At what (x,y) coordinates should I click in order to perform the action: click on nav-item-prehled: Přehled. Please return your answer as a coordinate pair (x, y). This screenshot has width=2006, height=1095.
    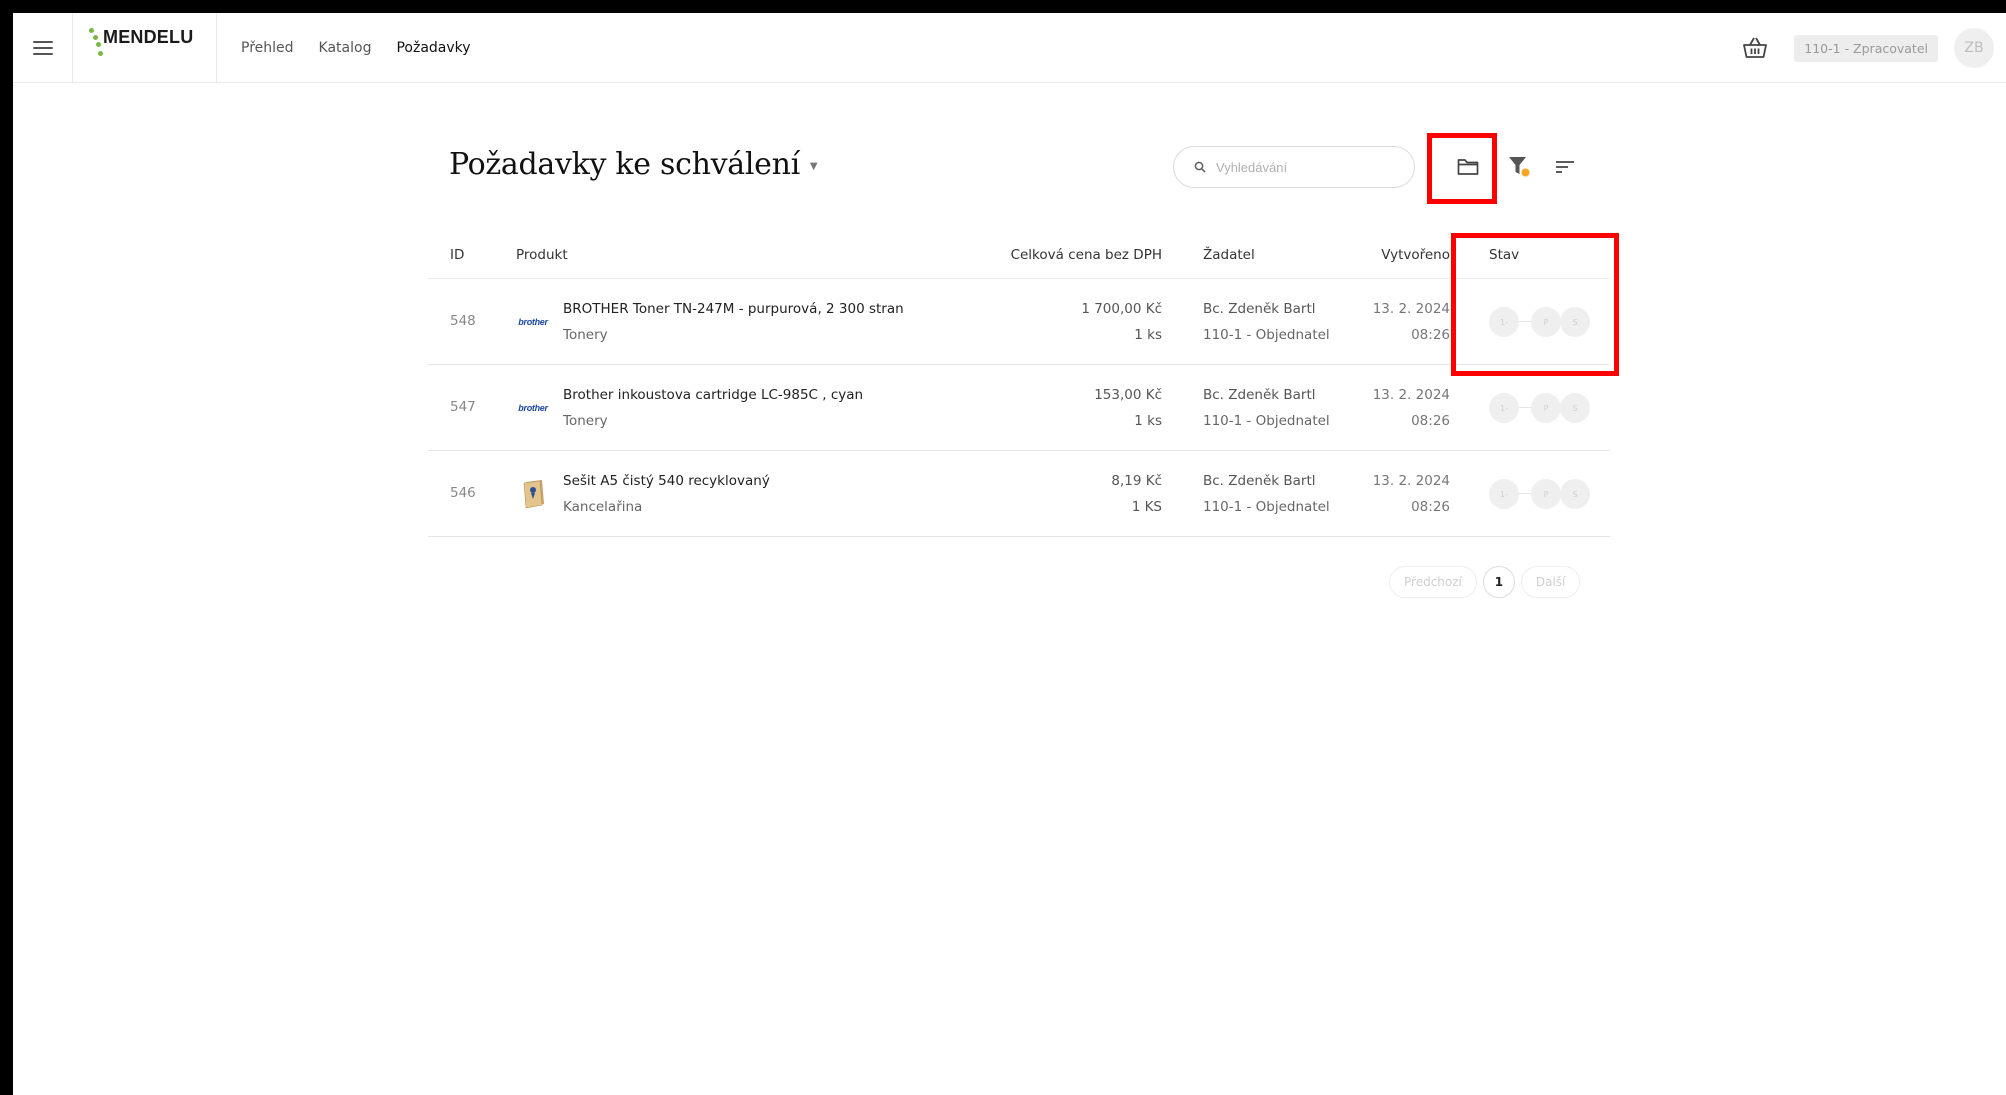
    Looking at the image, I should click on (267, 48).